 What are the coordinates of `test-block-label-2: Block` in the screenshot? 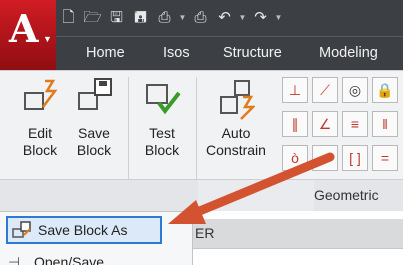 It's located at (162, 150).